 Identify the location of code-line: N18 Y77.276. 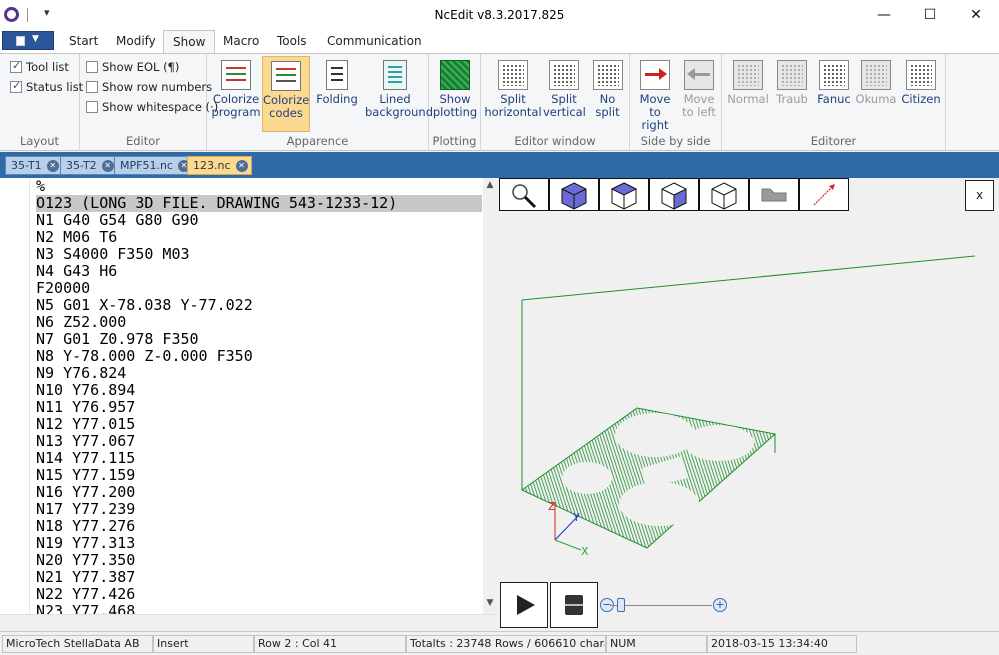
(259, 526).